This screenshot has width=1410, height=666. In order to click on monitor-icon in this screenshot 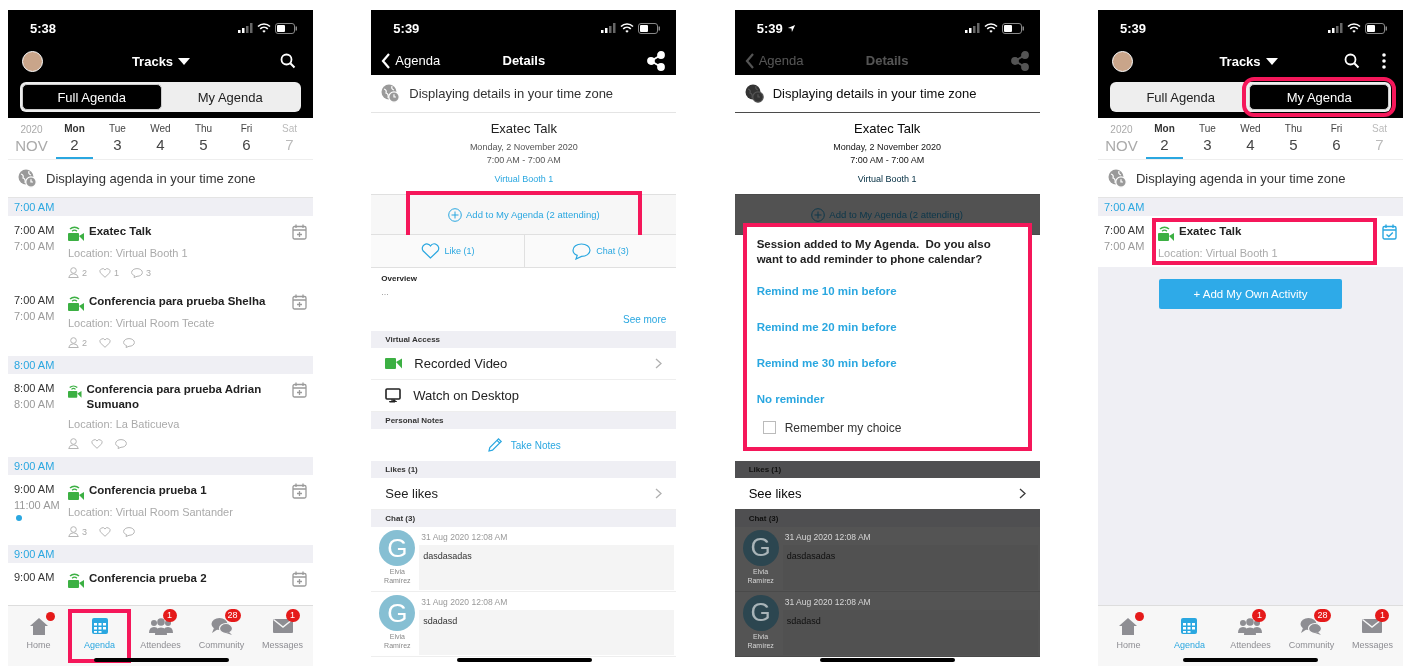, I will do `click(393, 395)`.